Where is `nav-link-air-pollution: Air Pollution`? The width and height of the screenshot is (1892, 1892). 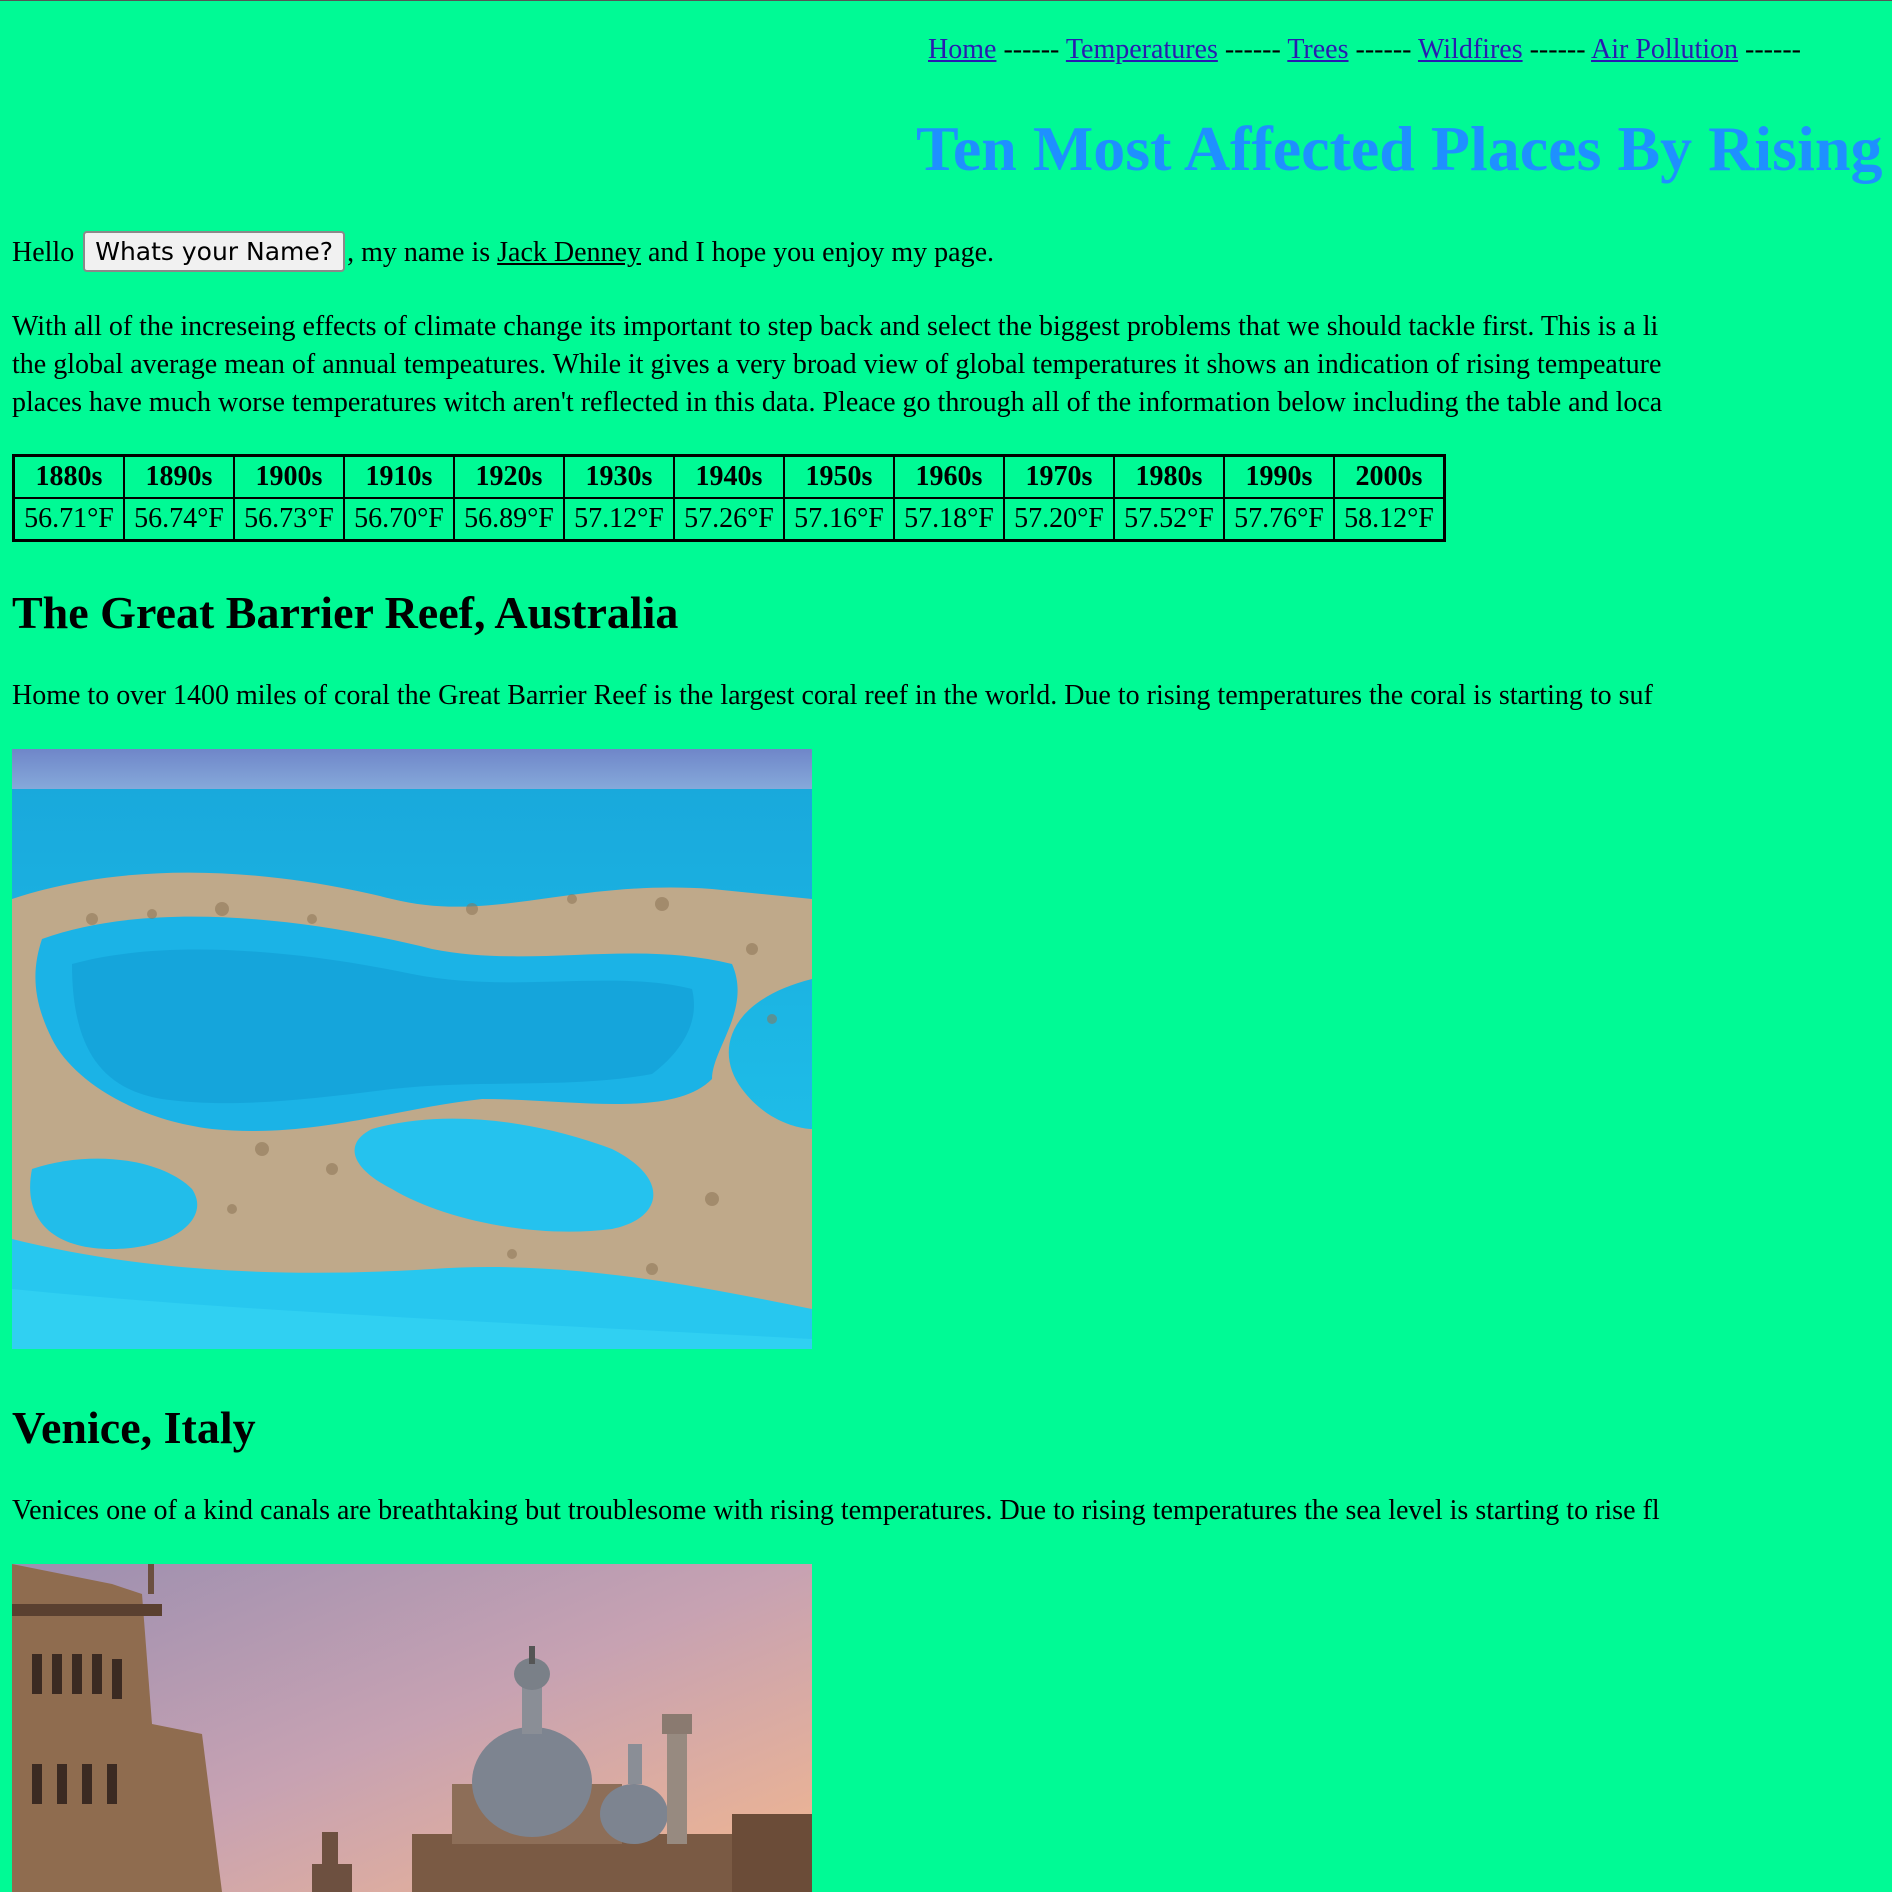 nav-link-air-pollution: Air Pollution is located at coordinates (1664, 49).